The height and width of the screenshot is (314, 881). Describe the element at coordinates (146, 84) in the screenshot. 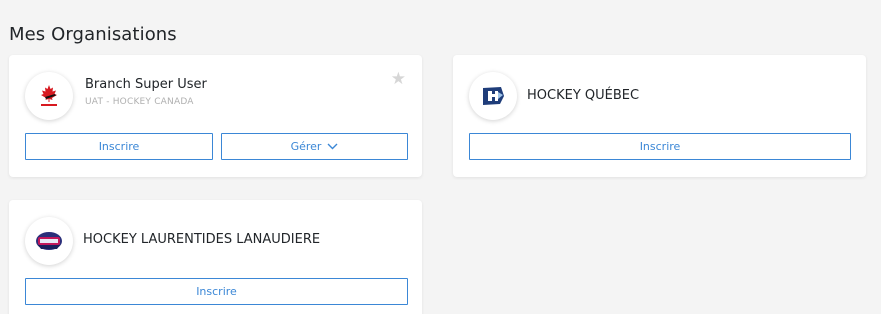

I see `organisation-name: Branch Super User` at that location.